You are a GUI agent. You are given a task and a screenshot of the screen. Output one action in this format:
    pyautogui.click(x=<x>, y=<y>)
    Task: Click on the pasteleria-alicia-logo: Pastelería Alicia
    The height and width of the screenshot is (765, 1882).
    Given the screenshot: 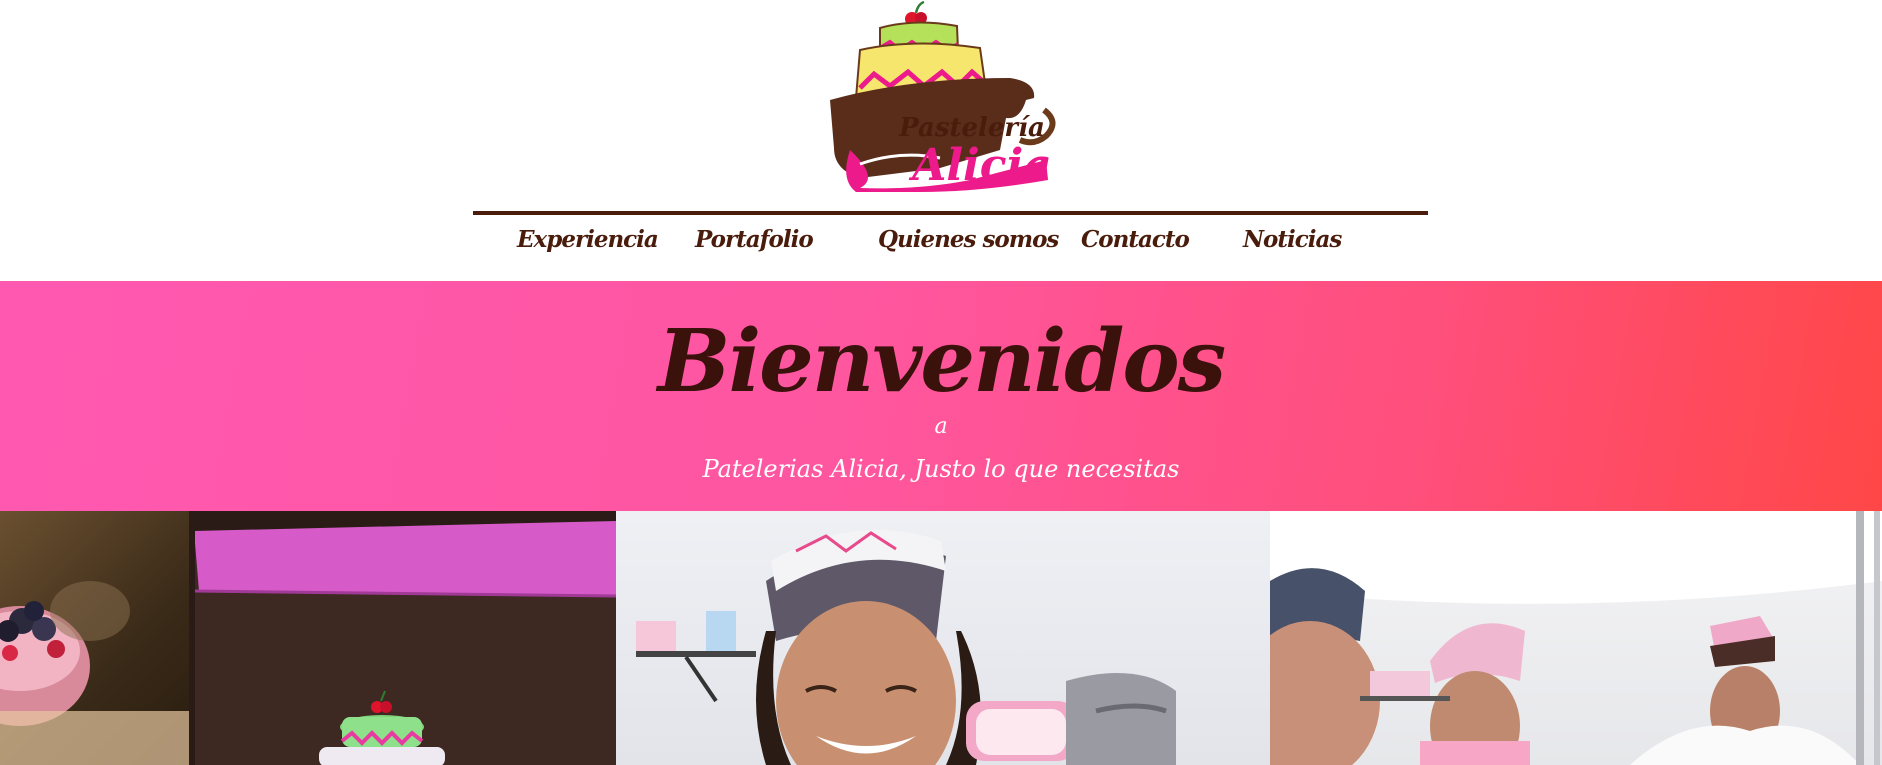 What is the action you would take?
    pyautogui.click(x=945, y=97)
    